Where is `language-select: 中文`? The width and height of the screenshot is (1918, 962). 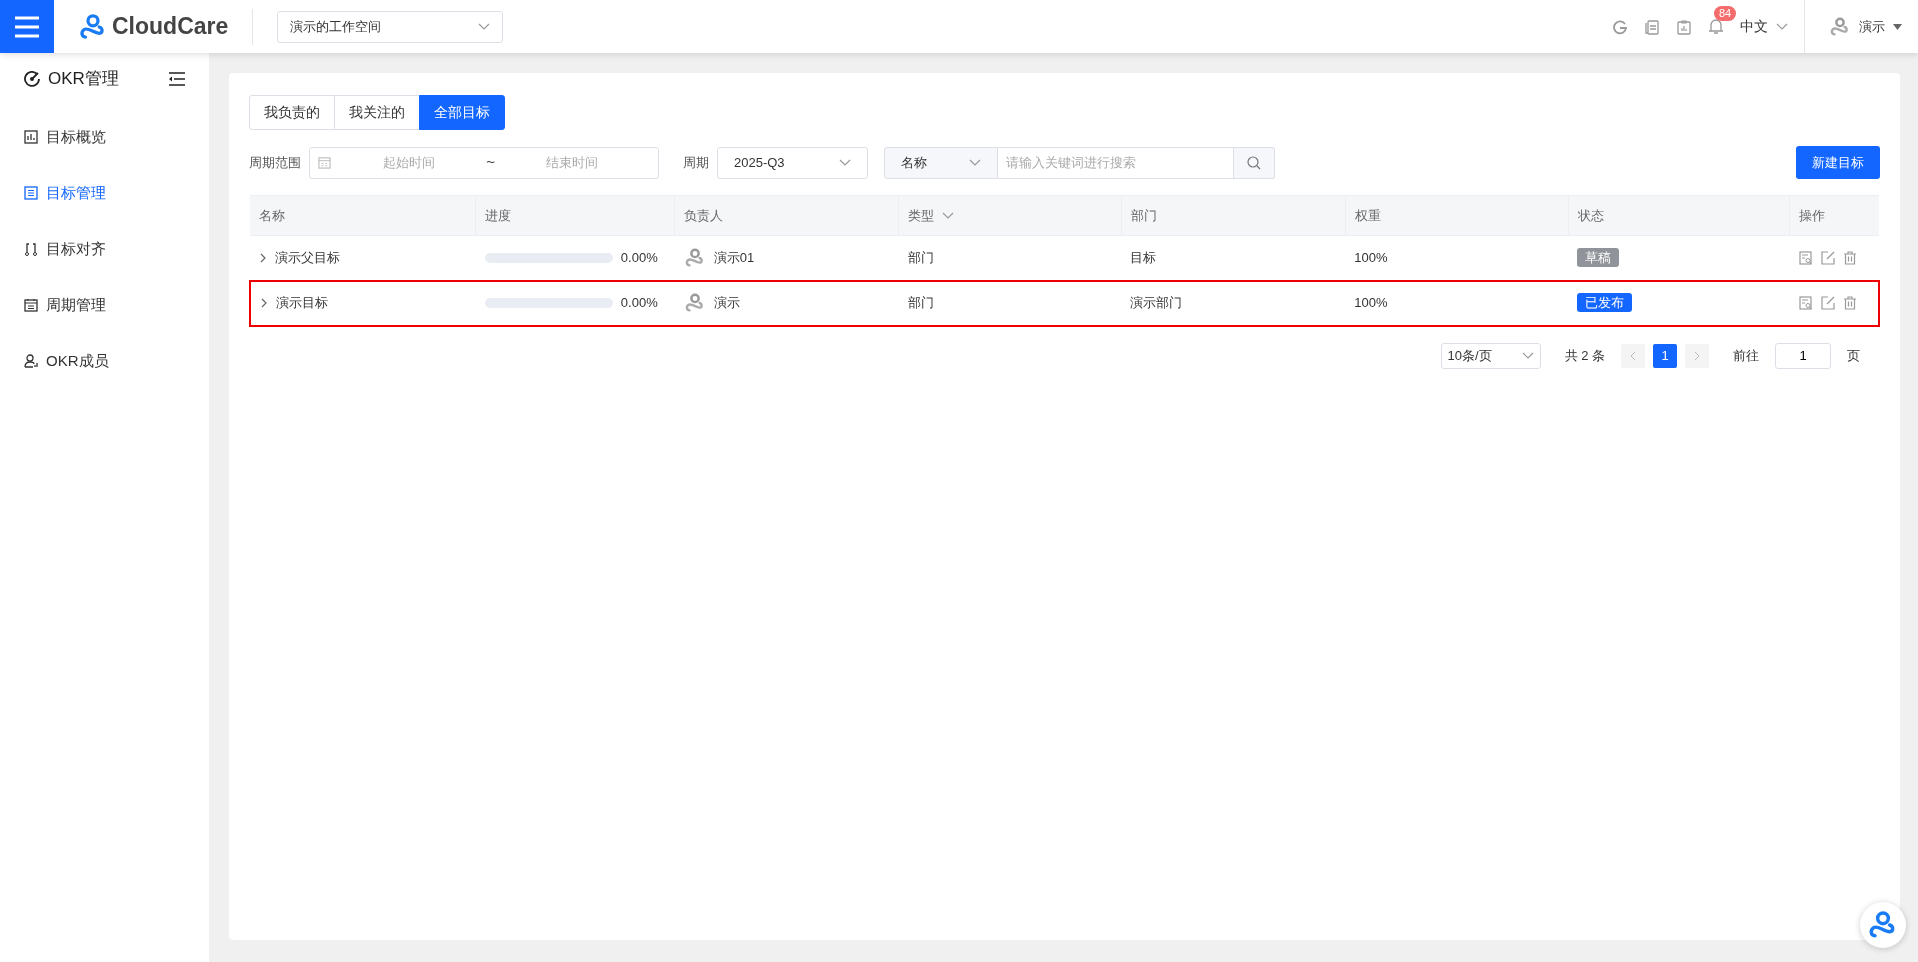 language-select: 中文 is located at coordinates (1764, 26).